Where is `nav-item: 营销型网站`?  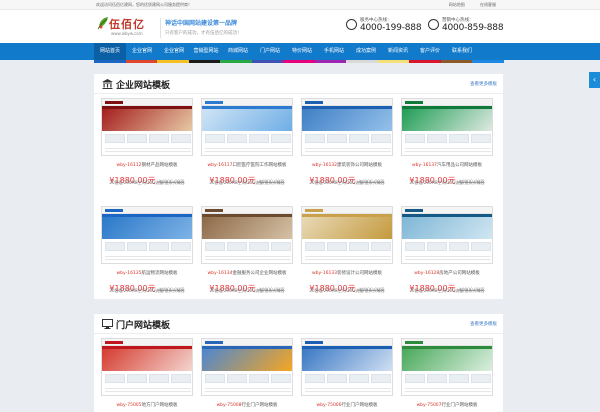
nav-item: 营销型网站 is located at coordinates (206, 51).